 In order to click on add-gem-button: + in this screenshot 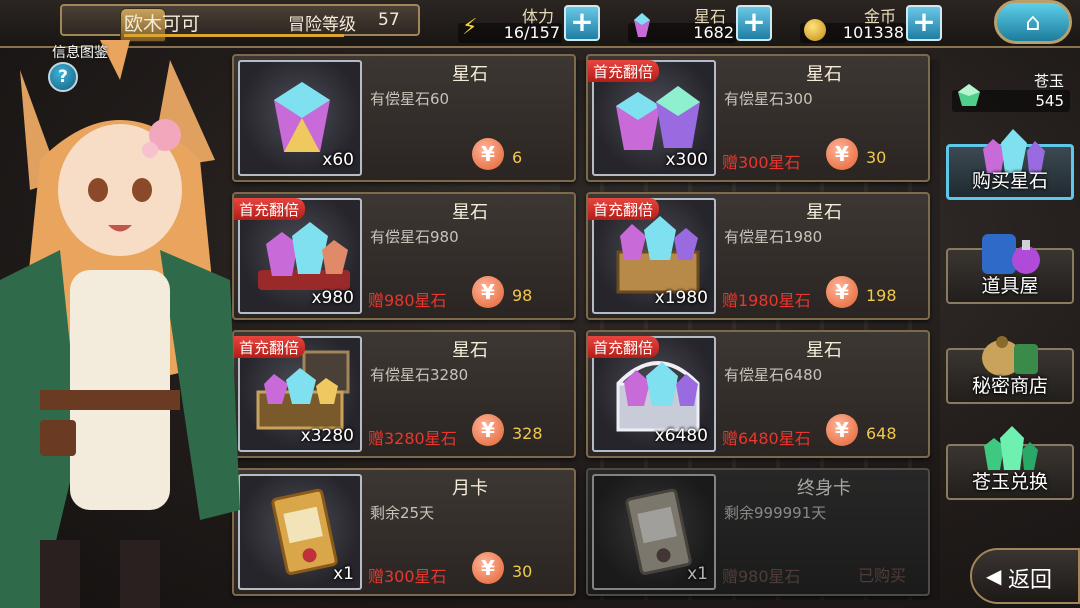, I will do `click(754, 23)`.